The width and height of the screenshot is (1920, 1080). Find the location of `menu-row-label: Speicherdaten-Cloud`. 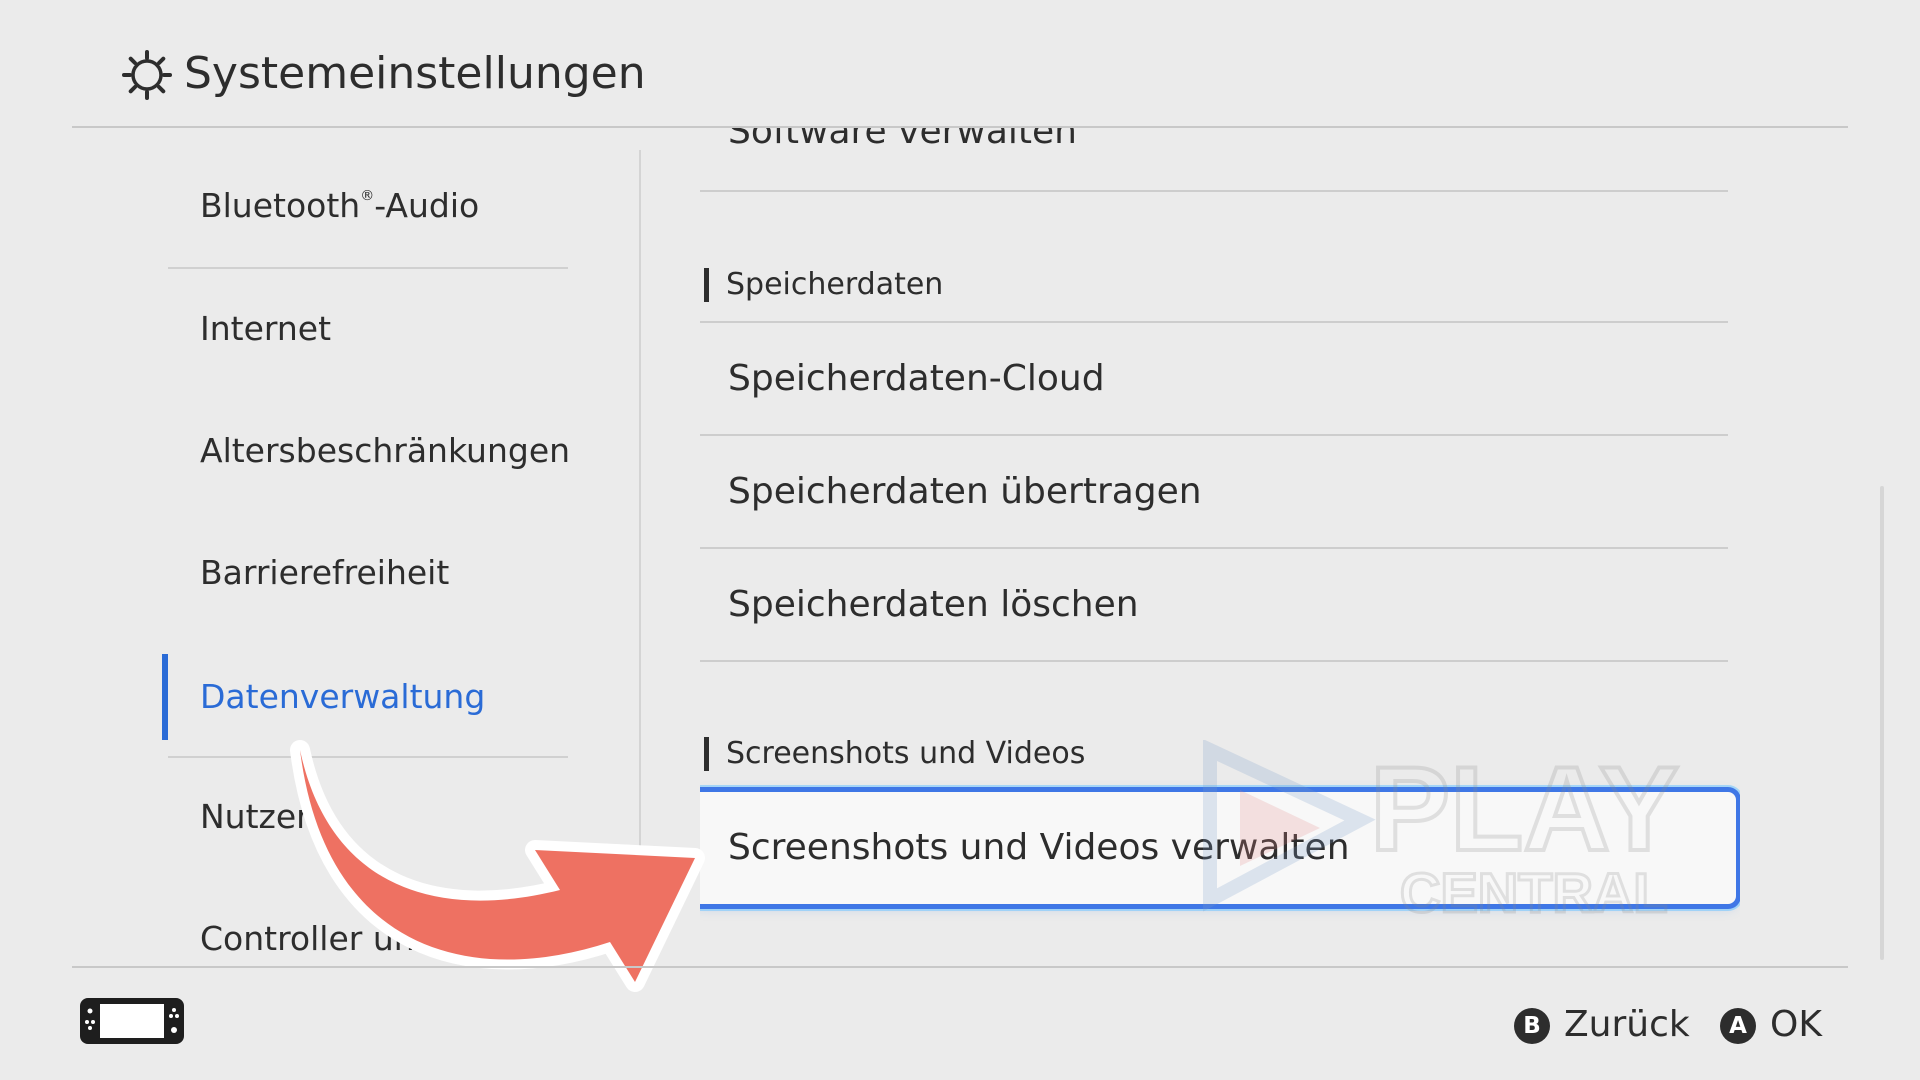

menu-row-label: Speicherdaten-Cloud is located at coordinates (916, 378).